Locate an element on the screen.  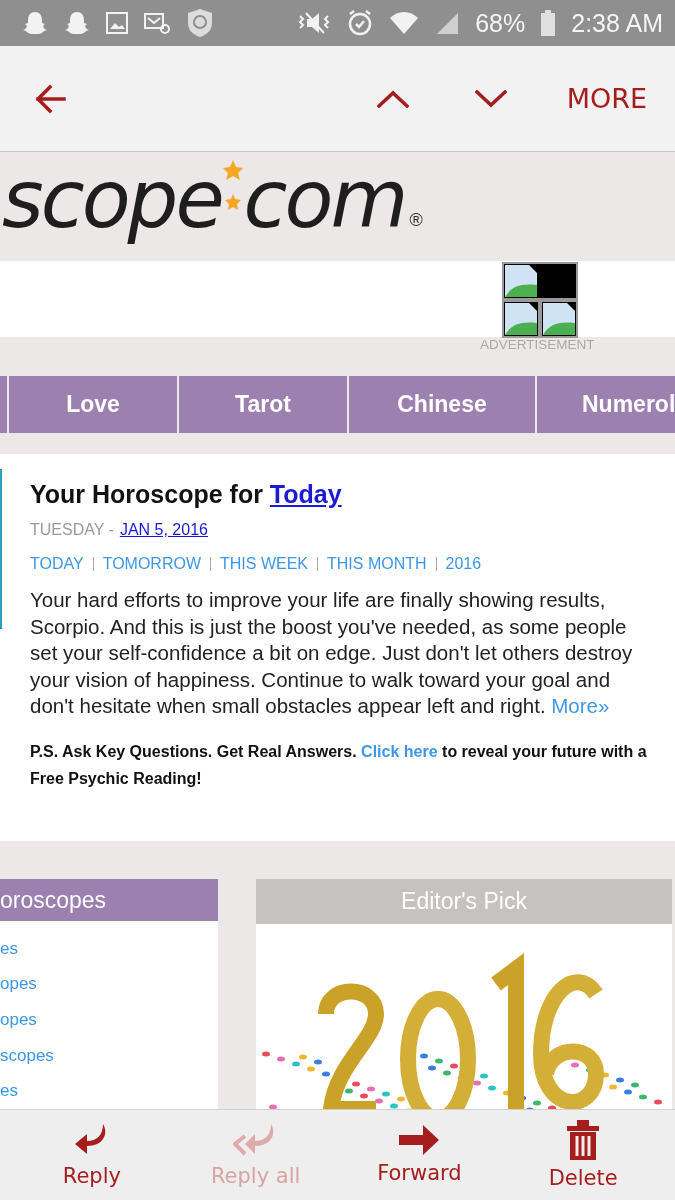
horoscope-text: Your hard efforts to improve your life are finally showing results, Scorpio. And this is just the boost you've needed, as some people set your self-confidence a bit on edge. Just don't let others destroy your vision of happiness. Continue to walk toward your goal and don't hesitate when small obstacles appear left and right. More» is located at coordinates (332, 653).